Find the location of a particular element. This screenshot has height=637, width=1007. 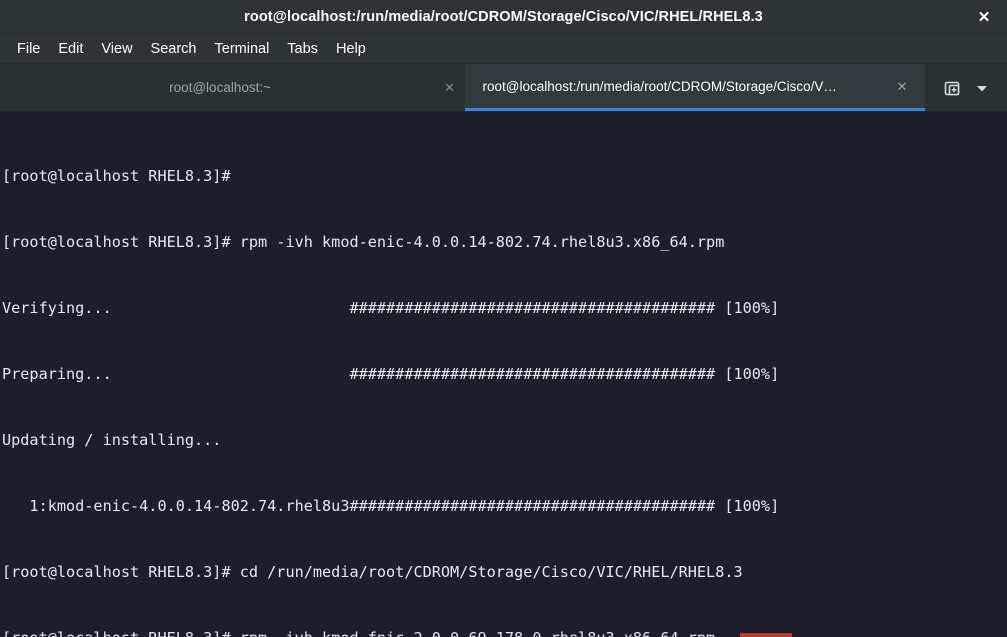

menu-item-edit: Edit is located at coordinates (70, 49).